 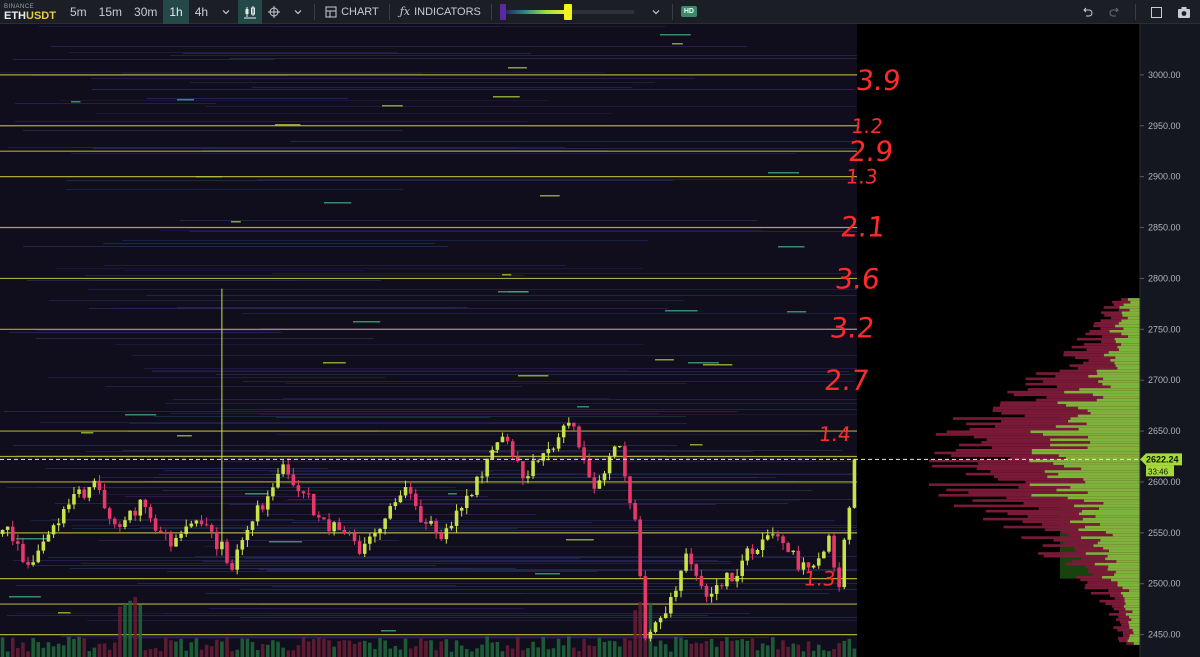 I want to click on candles-icon, so click(x=250, y=12).